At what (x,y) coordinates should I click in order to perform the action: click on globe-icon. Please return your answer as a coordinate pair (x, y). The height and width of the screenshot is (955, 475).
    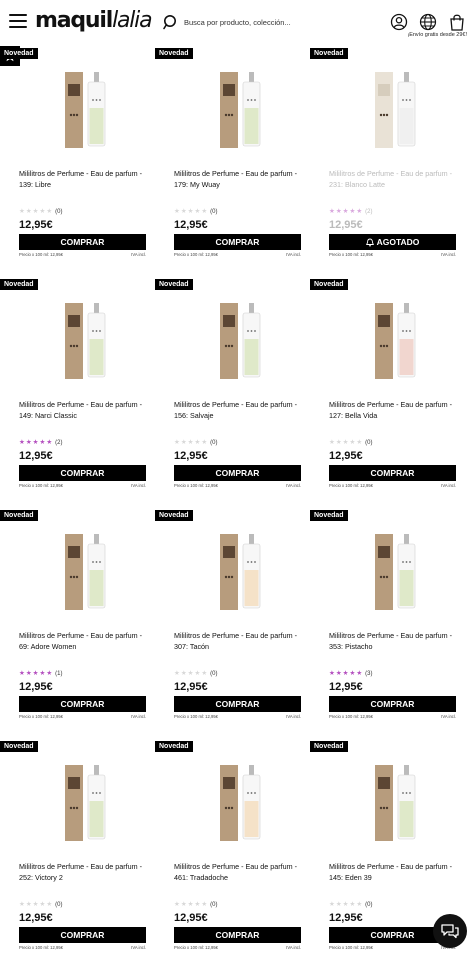
    Looking at the image, I should click on (428, 22).